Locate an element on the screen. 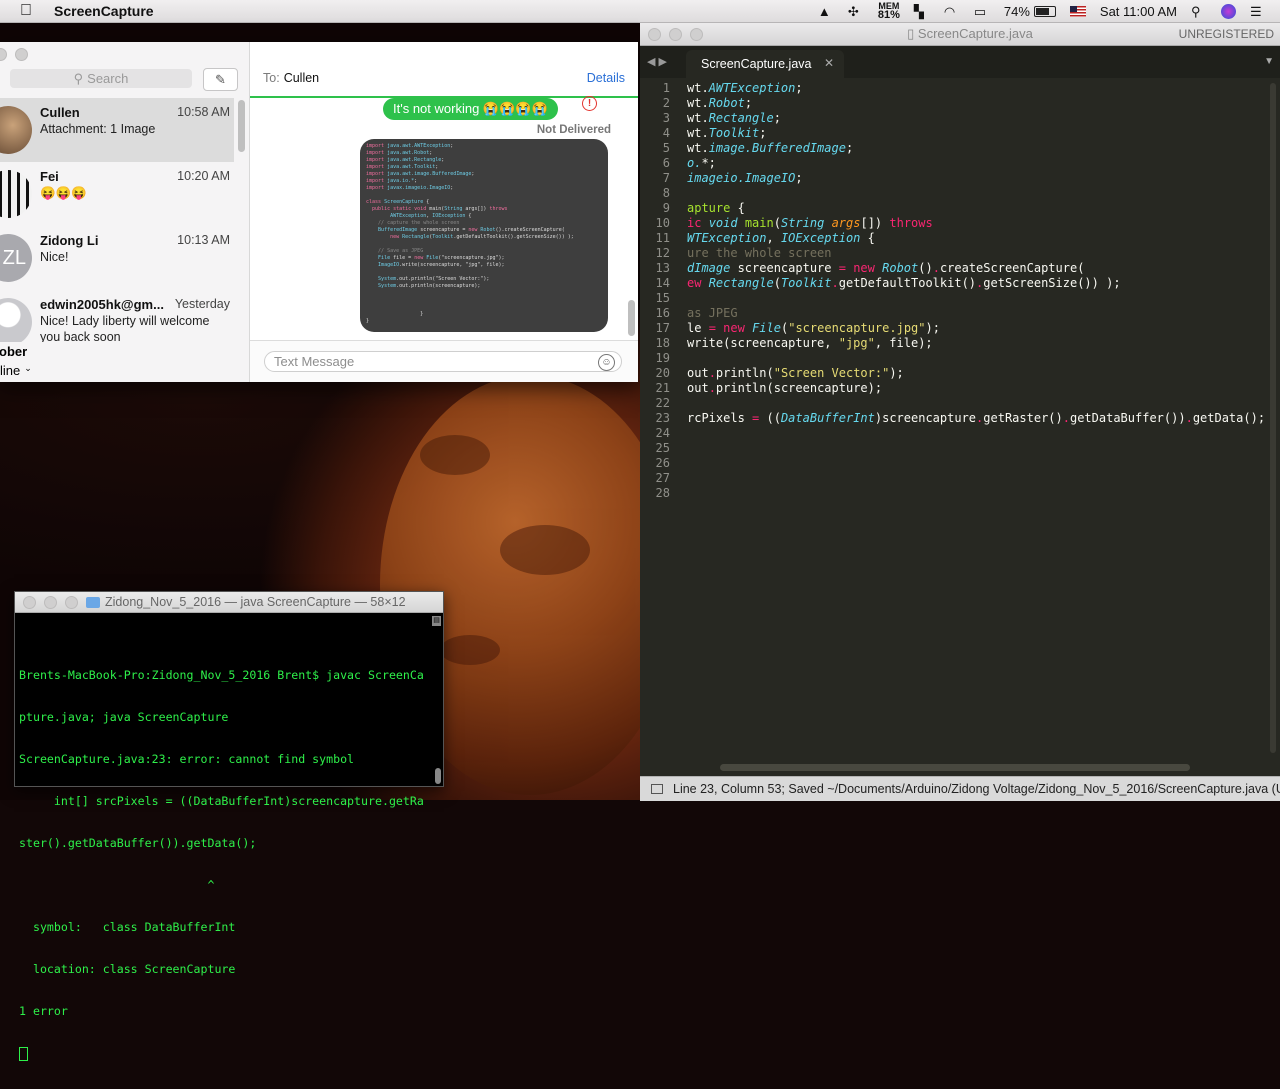  pinwheel-icon: ✣ is located at coordinates (856, 11).